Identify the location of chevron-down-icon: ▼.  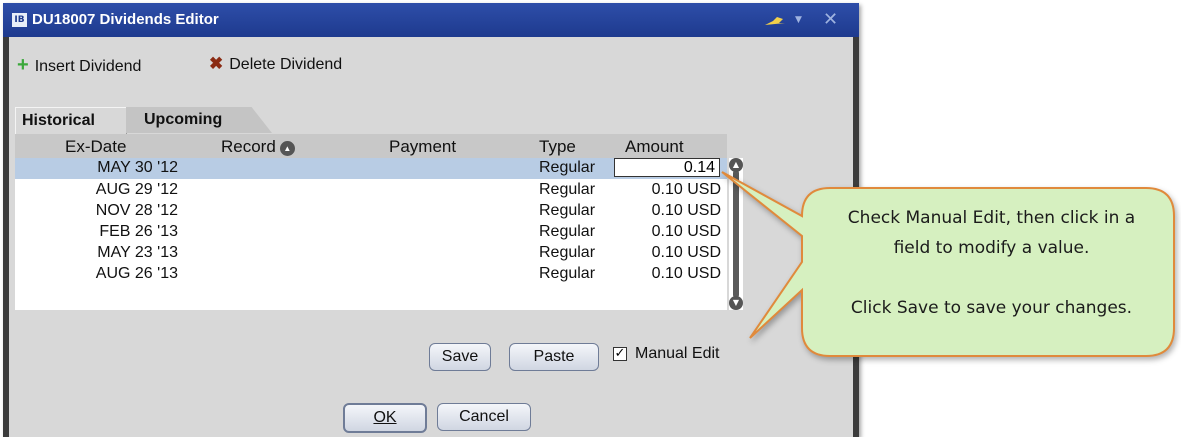
(798, 20).